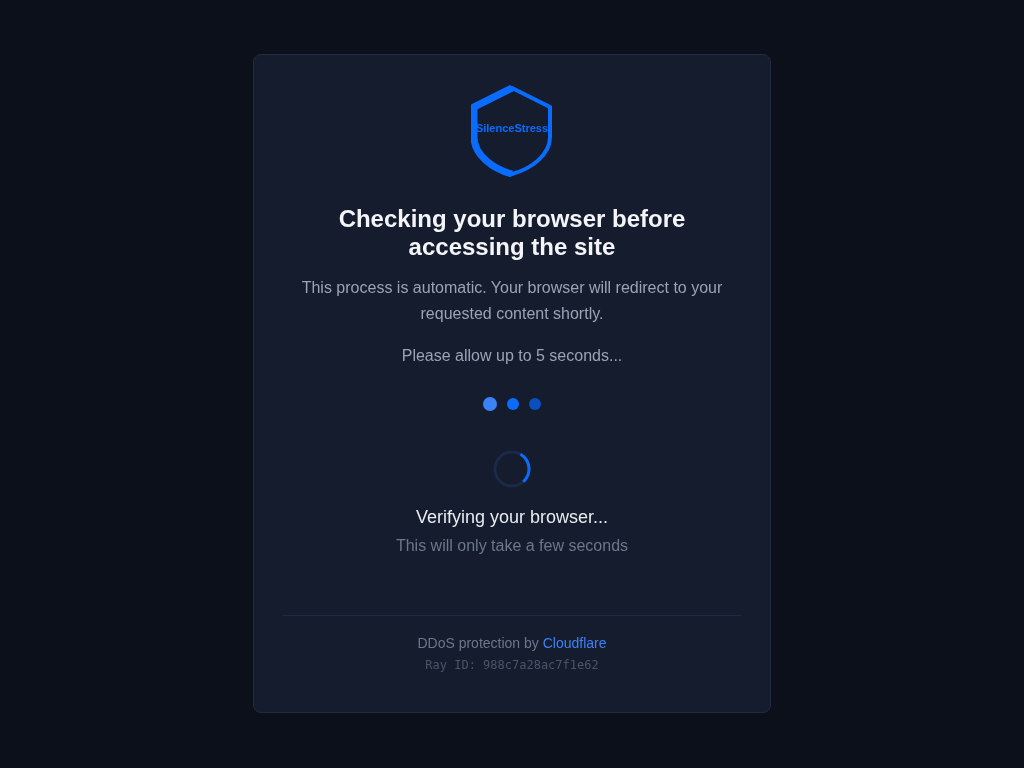  What do you see at coordinates (512, 233) in the screenshot?
I see `page-heading: Checking your browser before accessing the site` at bounding box center [512, 233].